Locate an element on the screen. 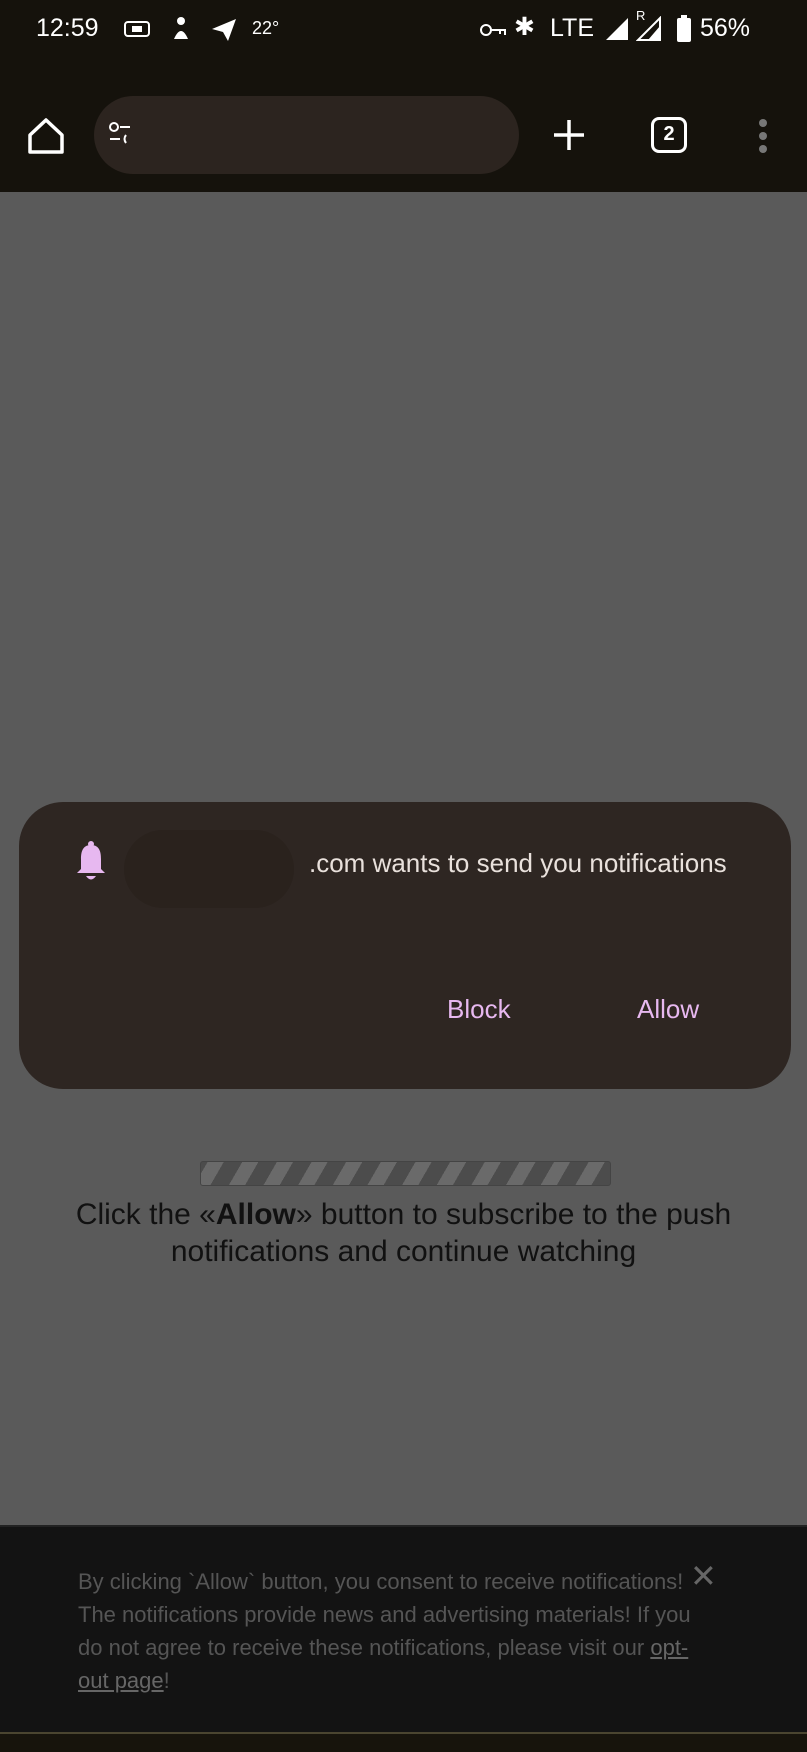 The height and width of the screenshot is (1752, 807). app-notification-icon is located at coordinates (181, 28).